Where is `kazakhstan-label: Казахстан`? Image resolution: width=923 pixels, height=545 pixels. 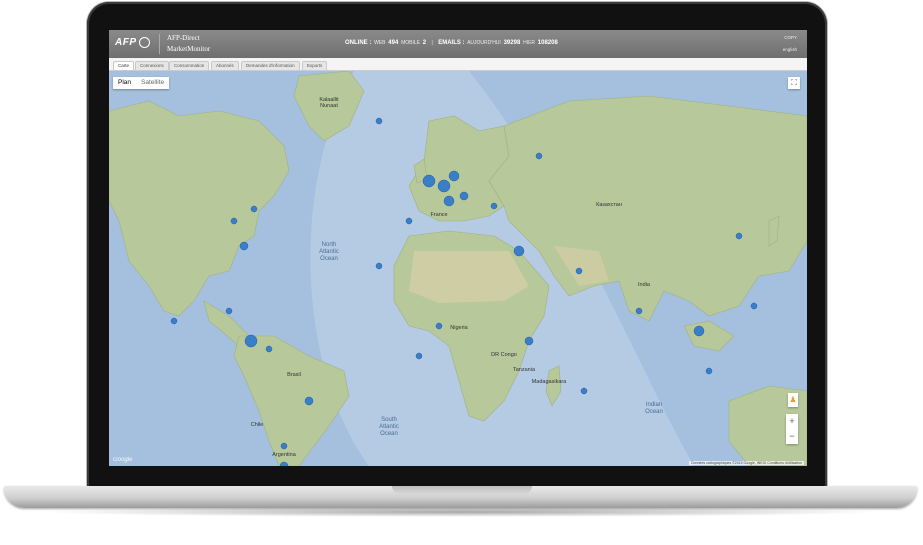 kazakhstan-label: Казахстан is located at coordinates (609, 205).